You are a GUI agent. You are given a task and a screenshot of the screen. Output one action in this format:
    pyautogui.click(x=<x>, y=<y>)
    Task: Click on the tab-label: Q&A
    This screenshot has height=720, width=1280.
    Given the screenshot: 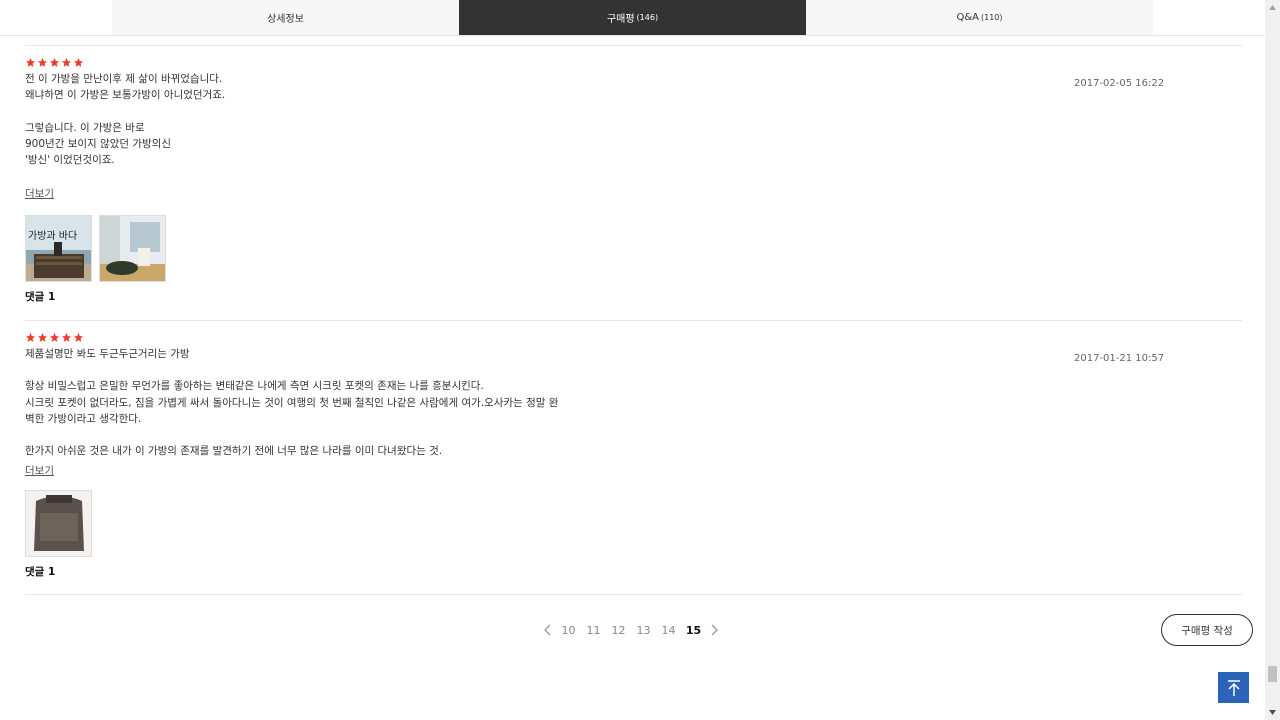 What is the action you would take?
    pyautogui.click(x=967, y=17)
    